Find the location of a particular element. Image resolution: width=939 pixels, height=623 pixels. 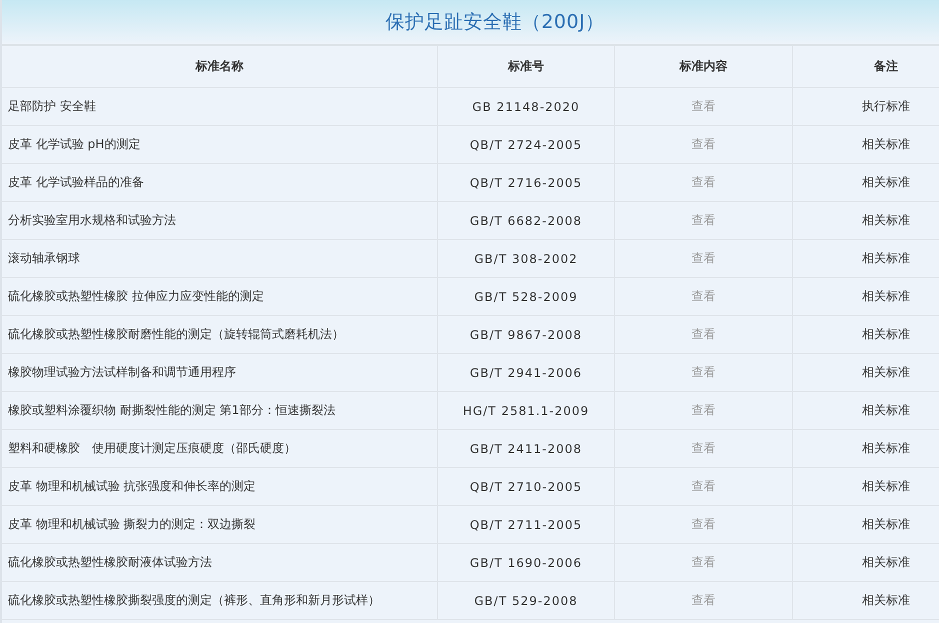

standard-name: 皮革 化学试验样品的准备 is located at coordinates (76, 182).